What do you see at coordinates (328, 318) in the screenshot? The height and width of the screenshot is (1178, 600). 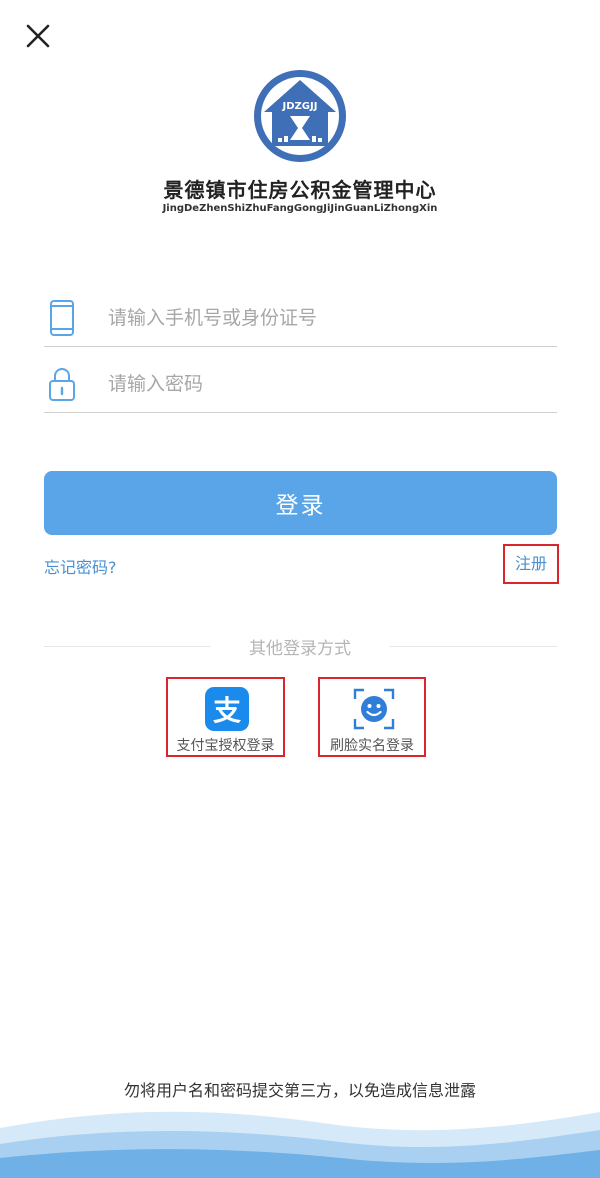 I see `account-input` at bounding box center [328, 318].